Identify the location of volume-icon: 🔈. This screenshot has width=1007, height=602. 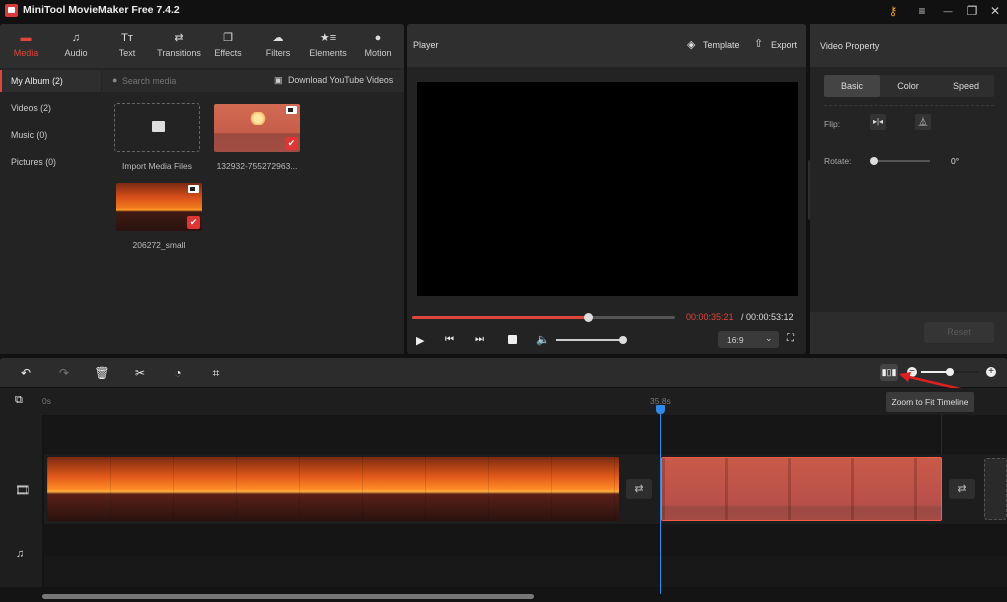
(543, 339).